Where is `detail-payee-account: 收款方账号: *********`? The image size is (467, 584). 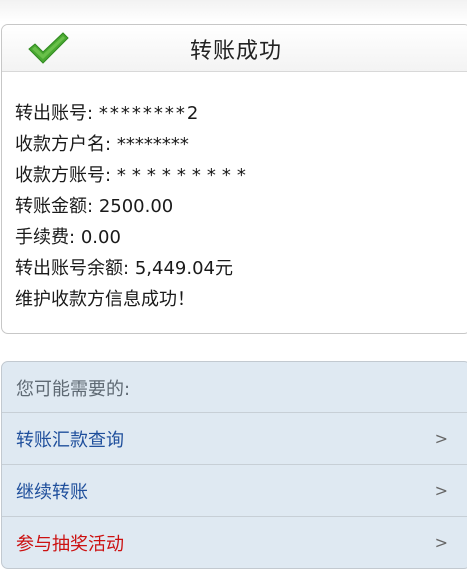 detail-payee-account: 收款方账号: ********* is located at coordinates (133, 175).